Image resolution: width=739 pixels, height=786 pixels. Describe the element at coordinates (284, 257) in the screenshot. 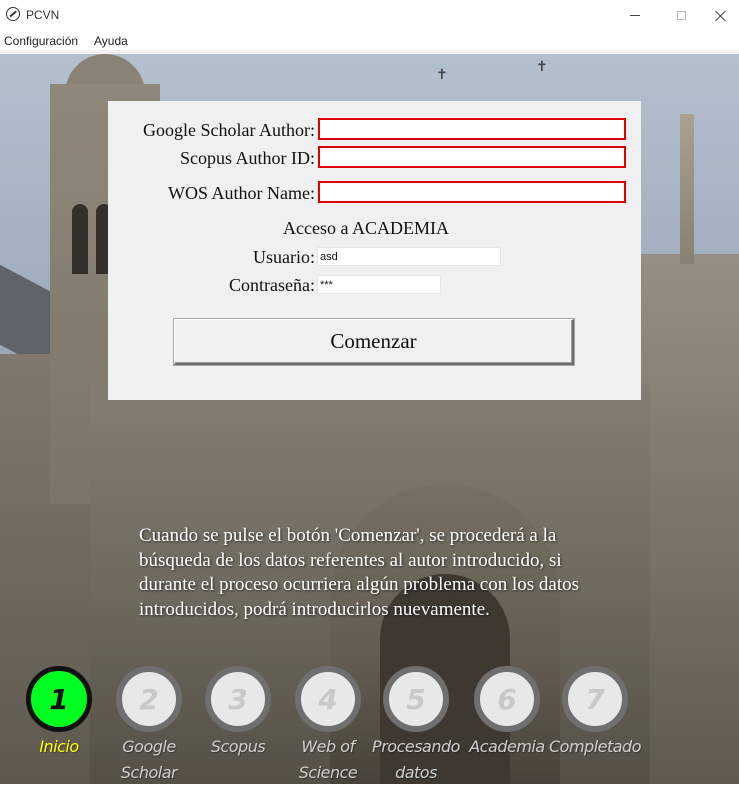

I see `user-label: Usuario:` at that location.